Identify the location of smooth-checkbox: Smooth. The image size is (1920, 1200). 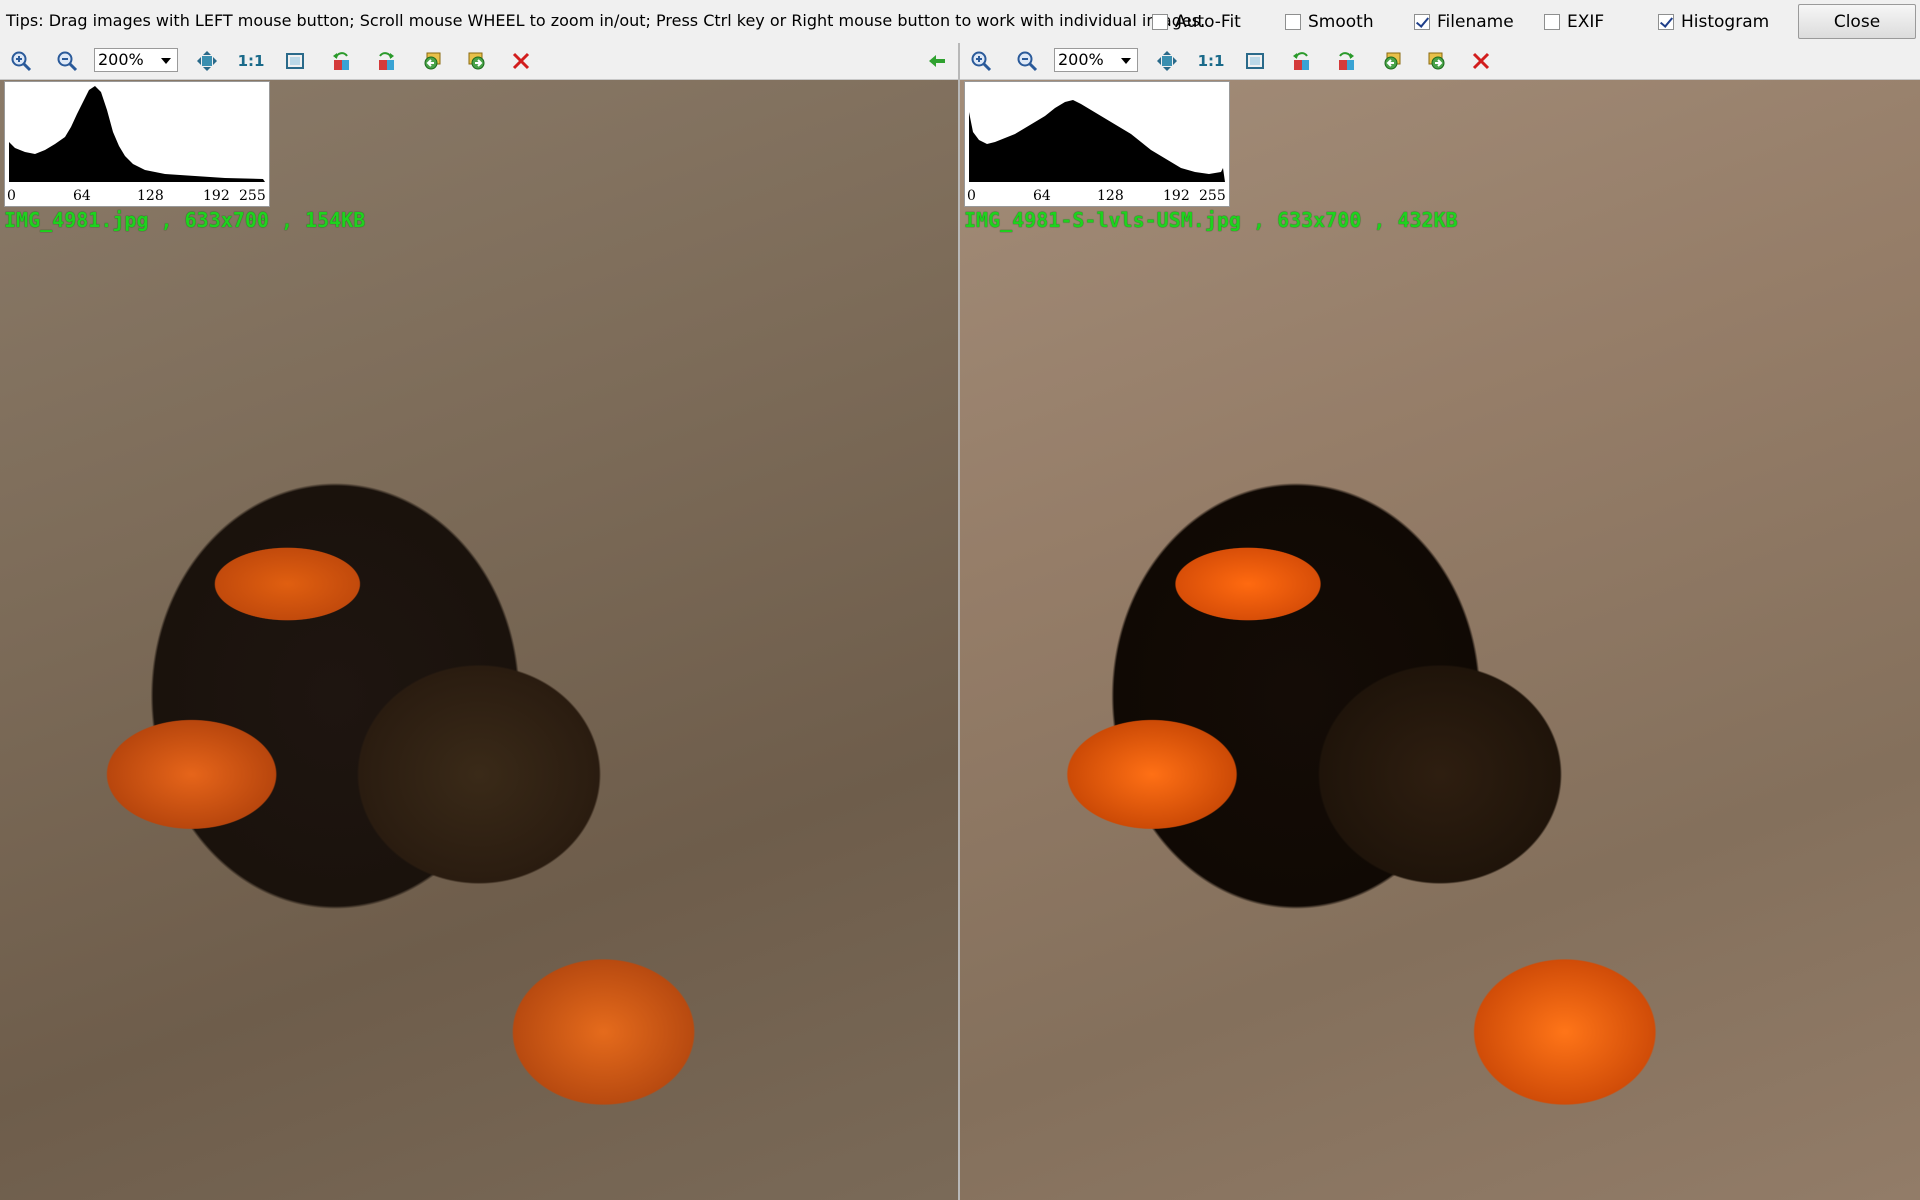
(1329, 22).